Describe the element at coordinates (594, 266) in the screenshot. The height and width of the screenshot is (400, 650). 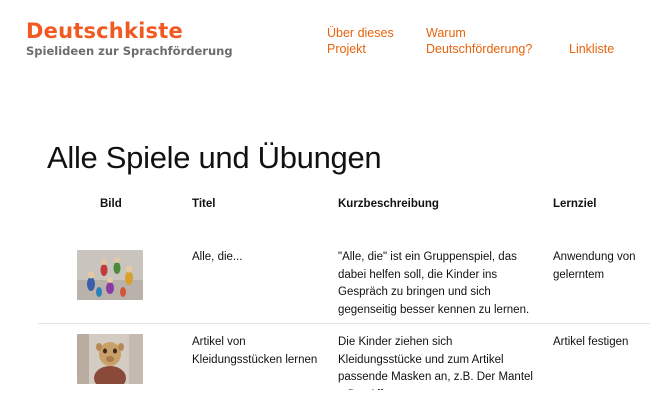
I see `row-goal: Anwendung von gelerntem Vokabular` at that location.